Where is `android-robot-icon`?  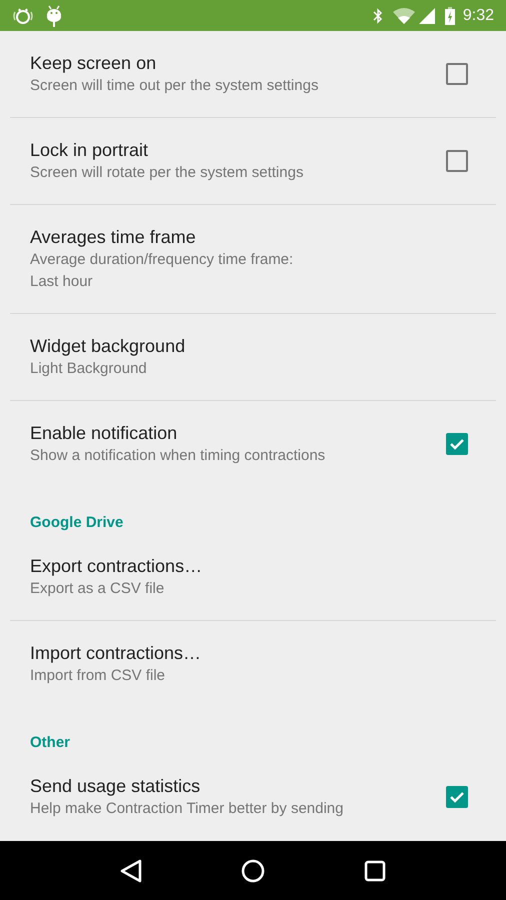 android-robot-icon is located at coordinates (54, 15).